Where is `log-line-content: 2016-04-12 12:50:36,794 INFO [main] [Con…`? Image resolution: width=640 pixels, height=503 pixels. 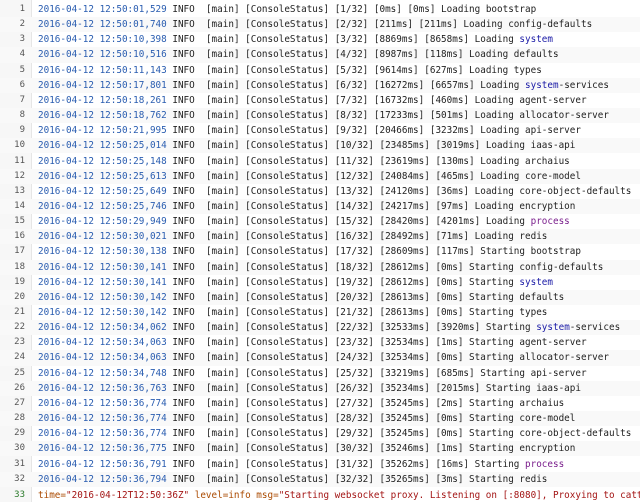 log-line-content: 2016-04-12 12:50:36,794 INFO [main] [Con… is located at coordinates (292, 479).